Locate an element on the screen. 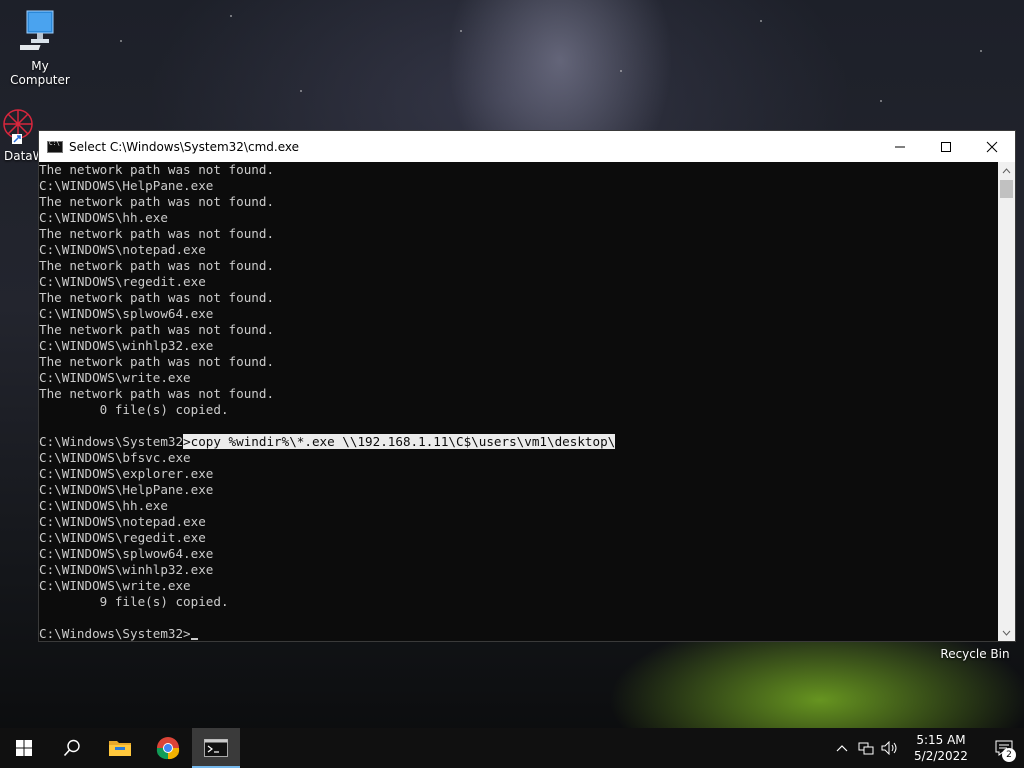 The width and height of the screenshot is (1024, 768). start-icon is located at coordinates (24, 748).